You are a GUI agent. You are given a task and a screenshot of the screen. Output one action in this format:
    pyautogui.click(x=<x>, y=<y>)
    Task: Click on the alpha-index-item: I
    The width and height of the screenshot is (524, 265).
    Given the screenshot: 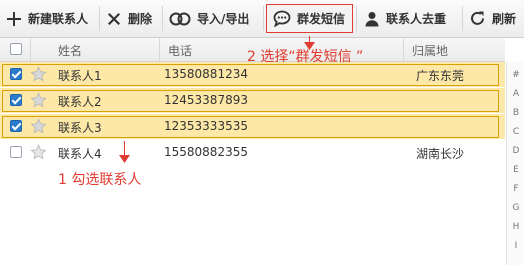 What is the action you would take?
    pyautogui.click(x=515, y=246)
    